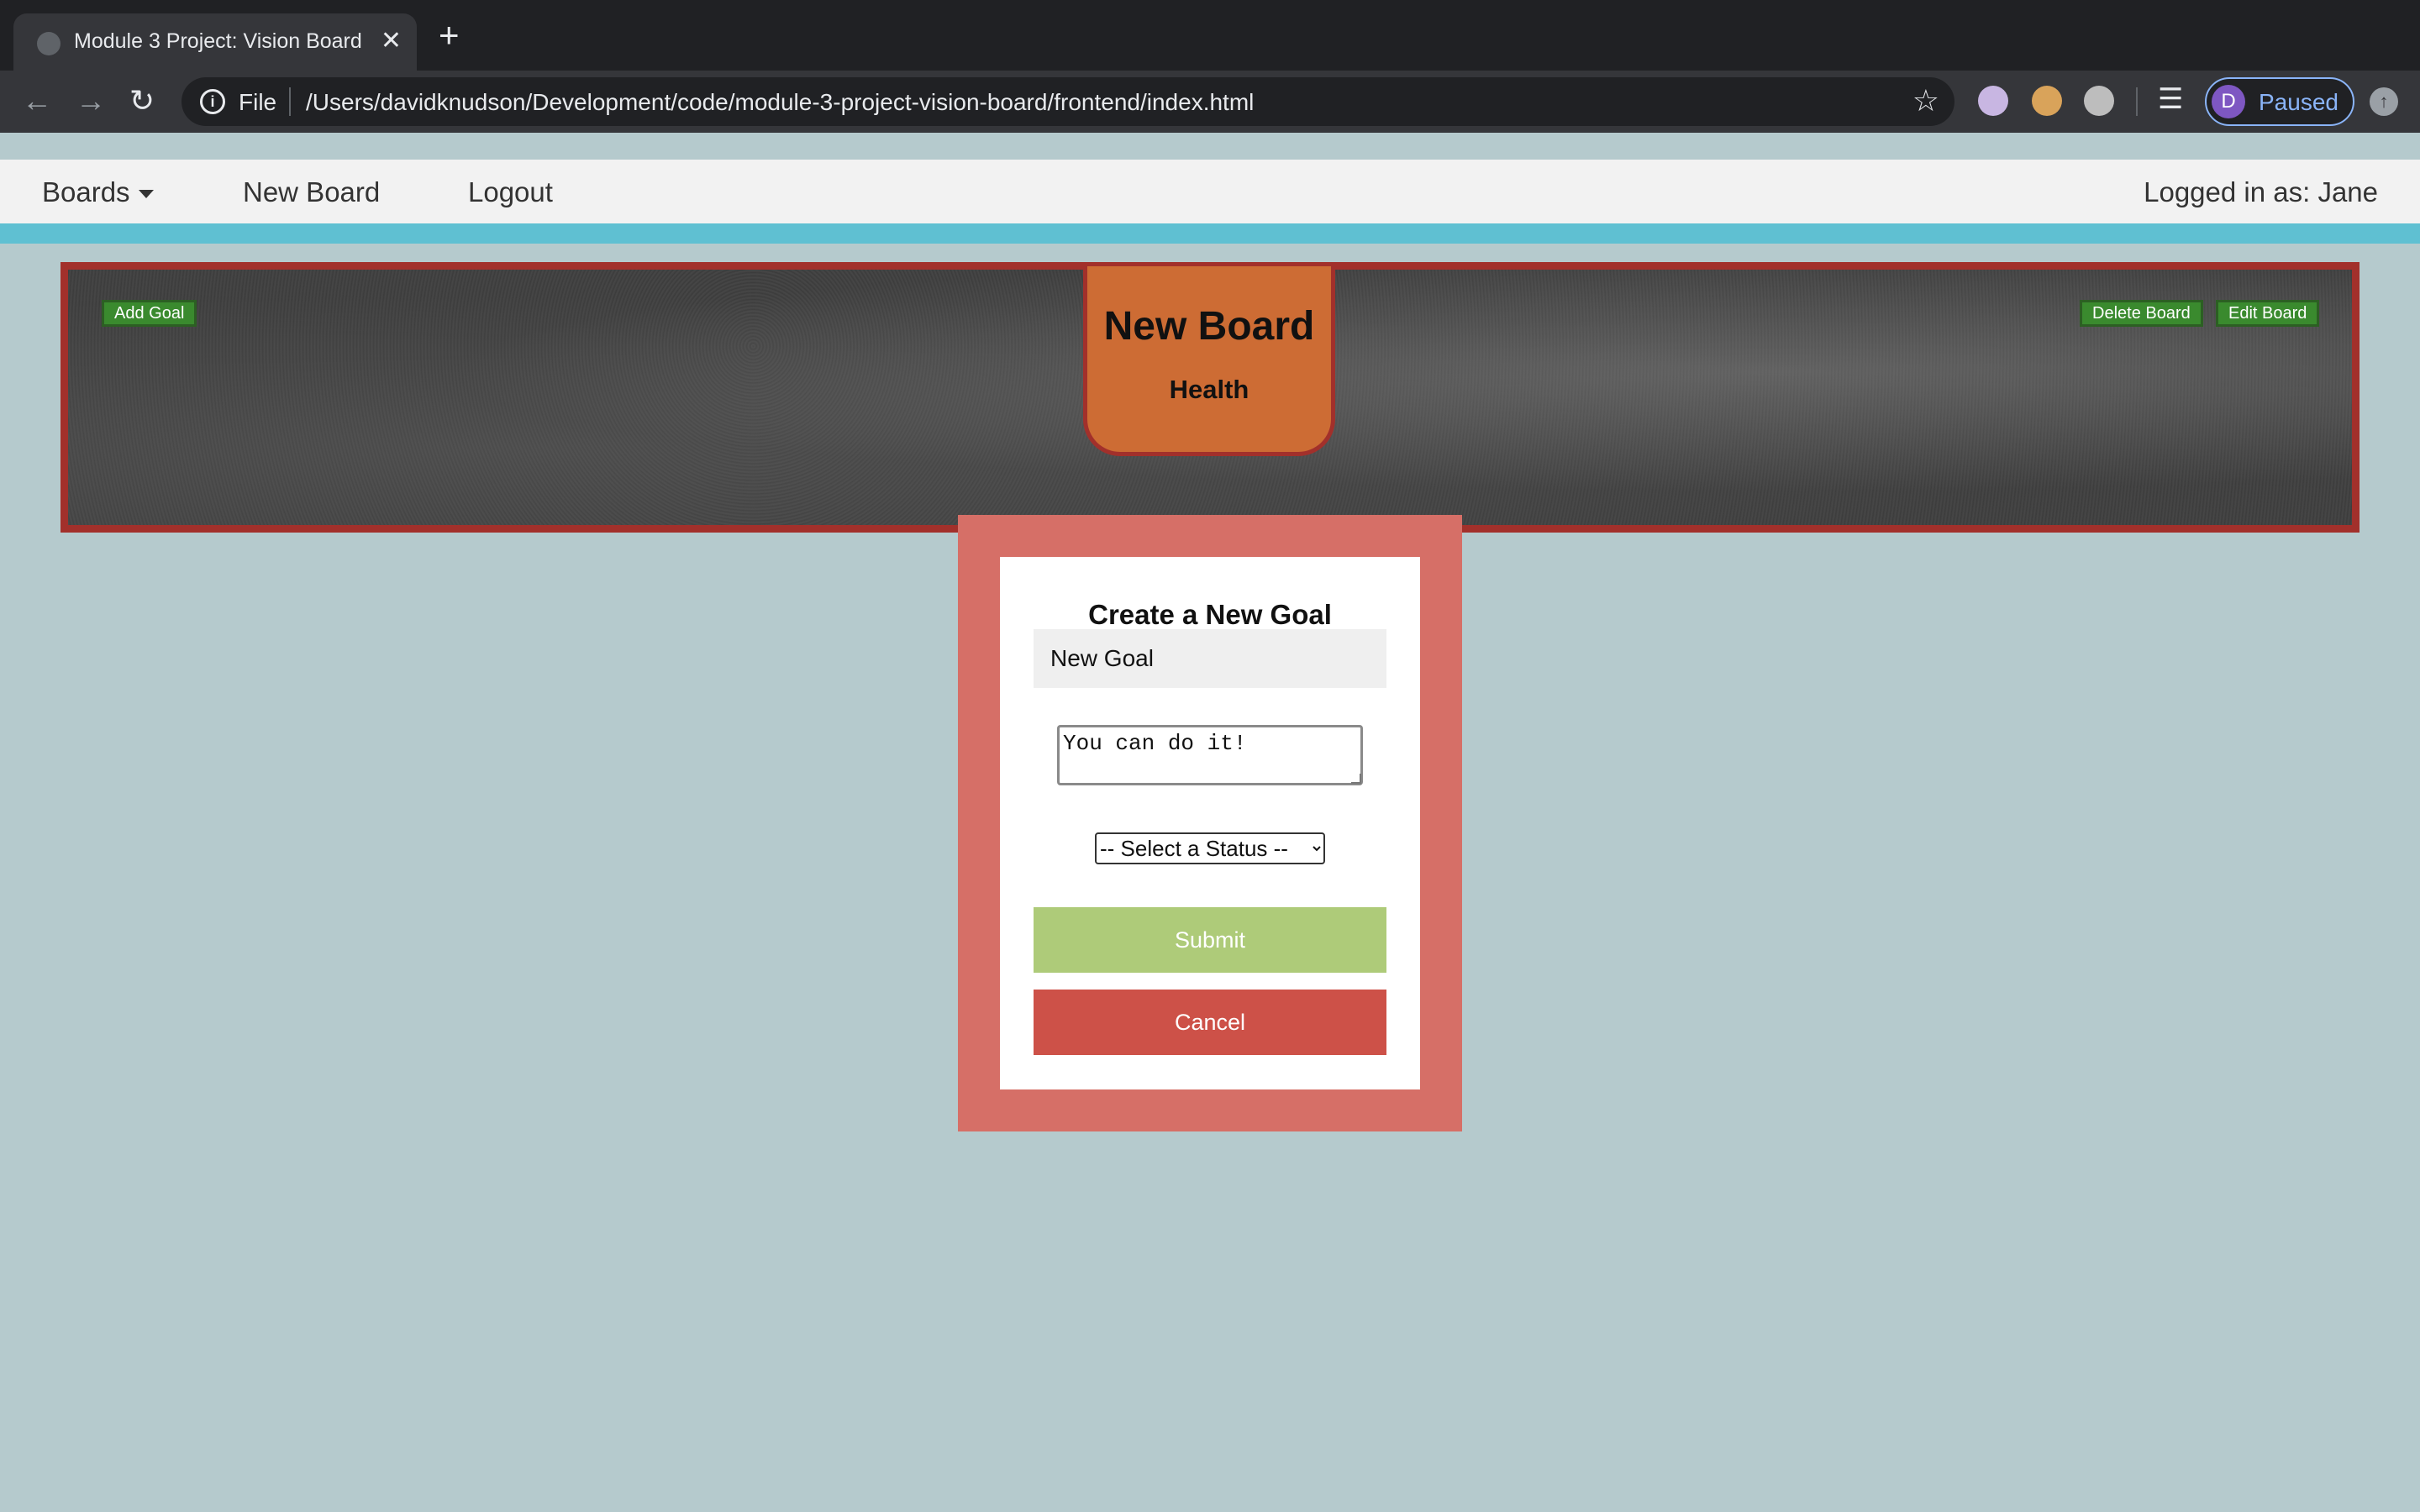  I want to click on close-tab-icon: ✕, so click(391, 41).